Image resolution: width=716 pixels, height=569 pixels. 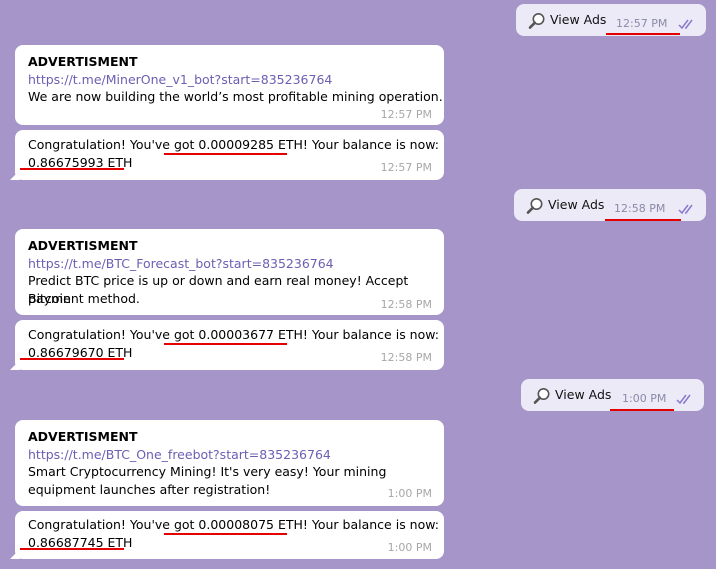 What do you see at coordinates (610, 205) in the screenshot?
I see `outgoing-message: View Ads 12:58 PM` at bounding box center [610, 205].